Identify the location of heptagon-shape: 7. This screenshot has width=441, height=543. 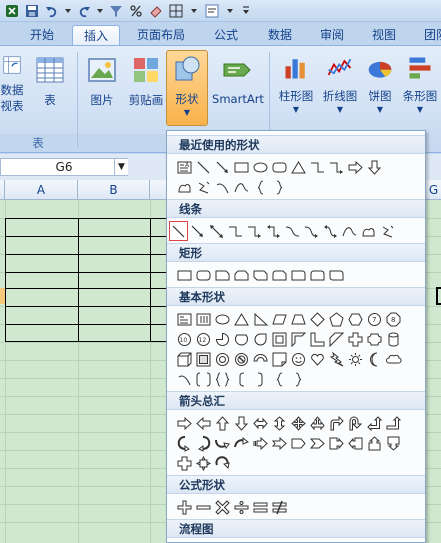
(374, 319).